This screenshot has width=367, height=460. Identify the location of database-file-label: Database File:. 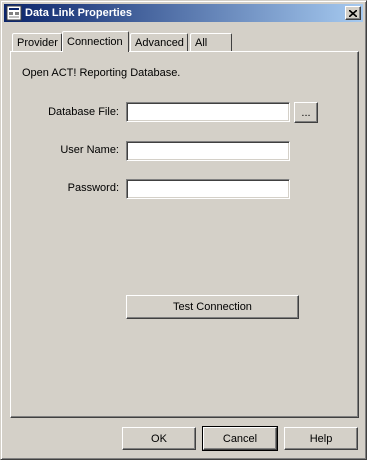
(83, 112).